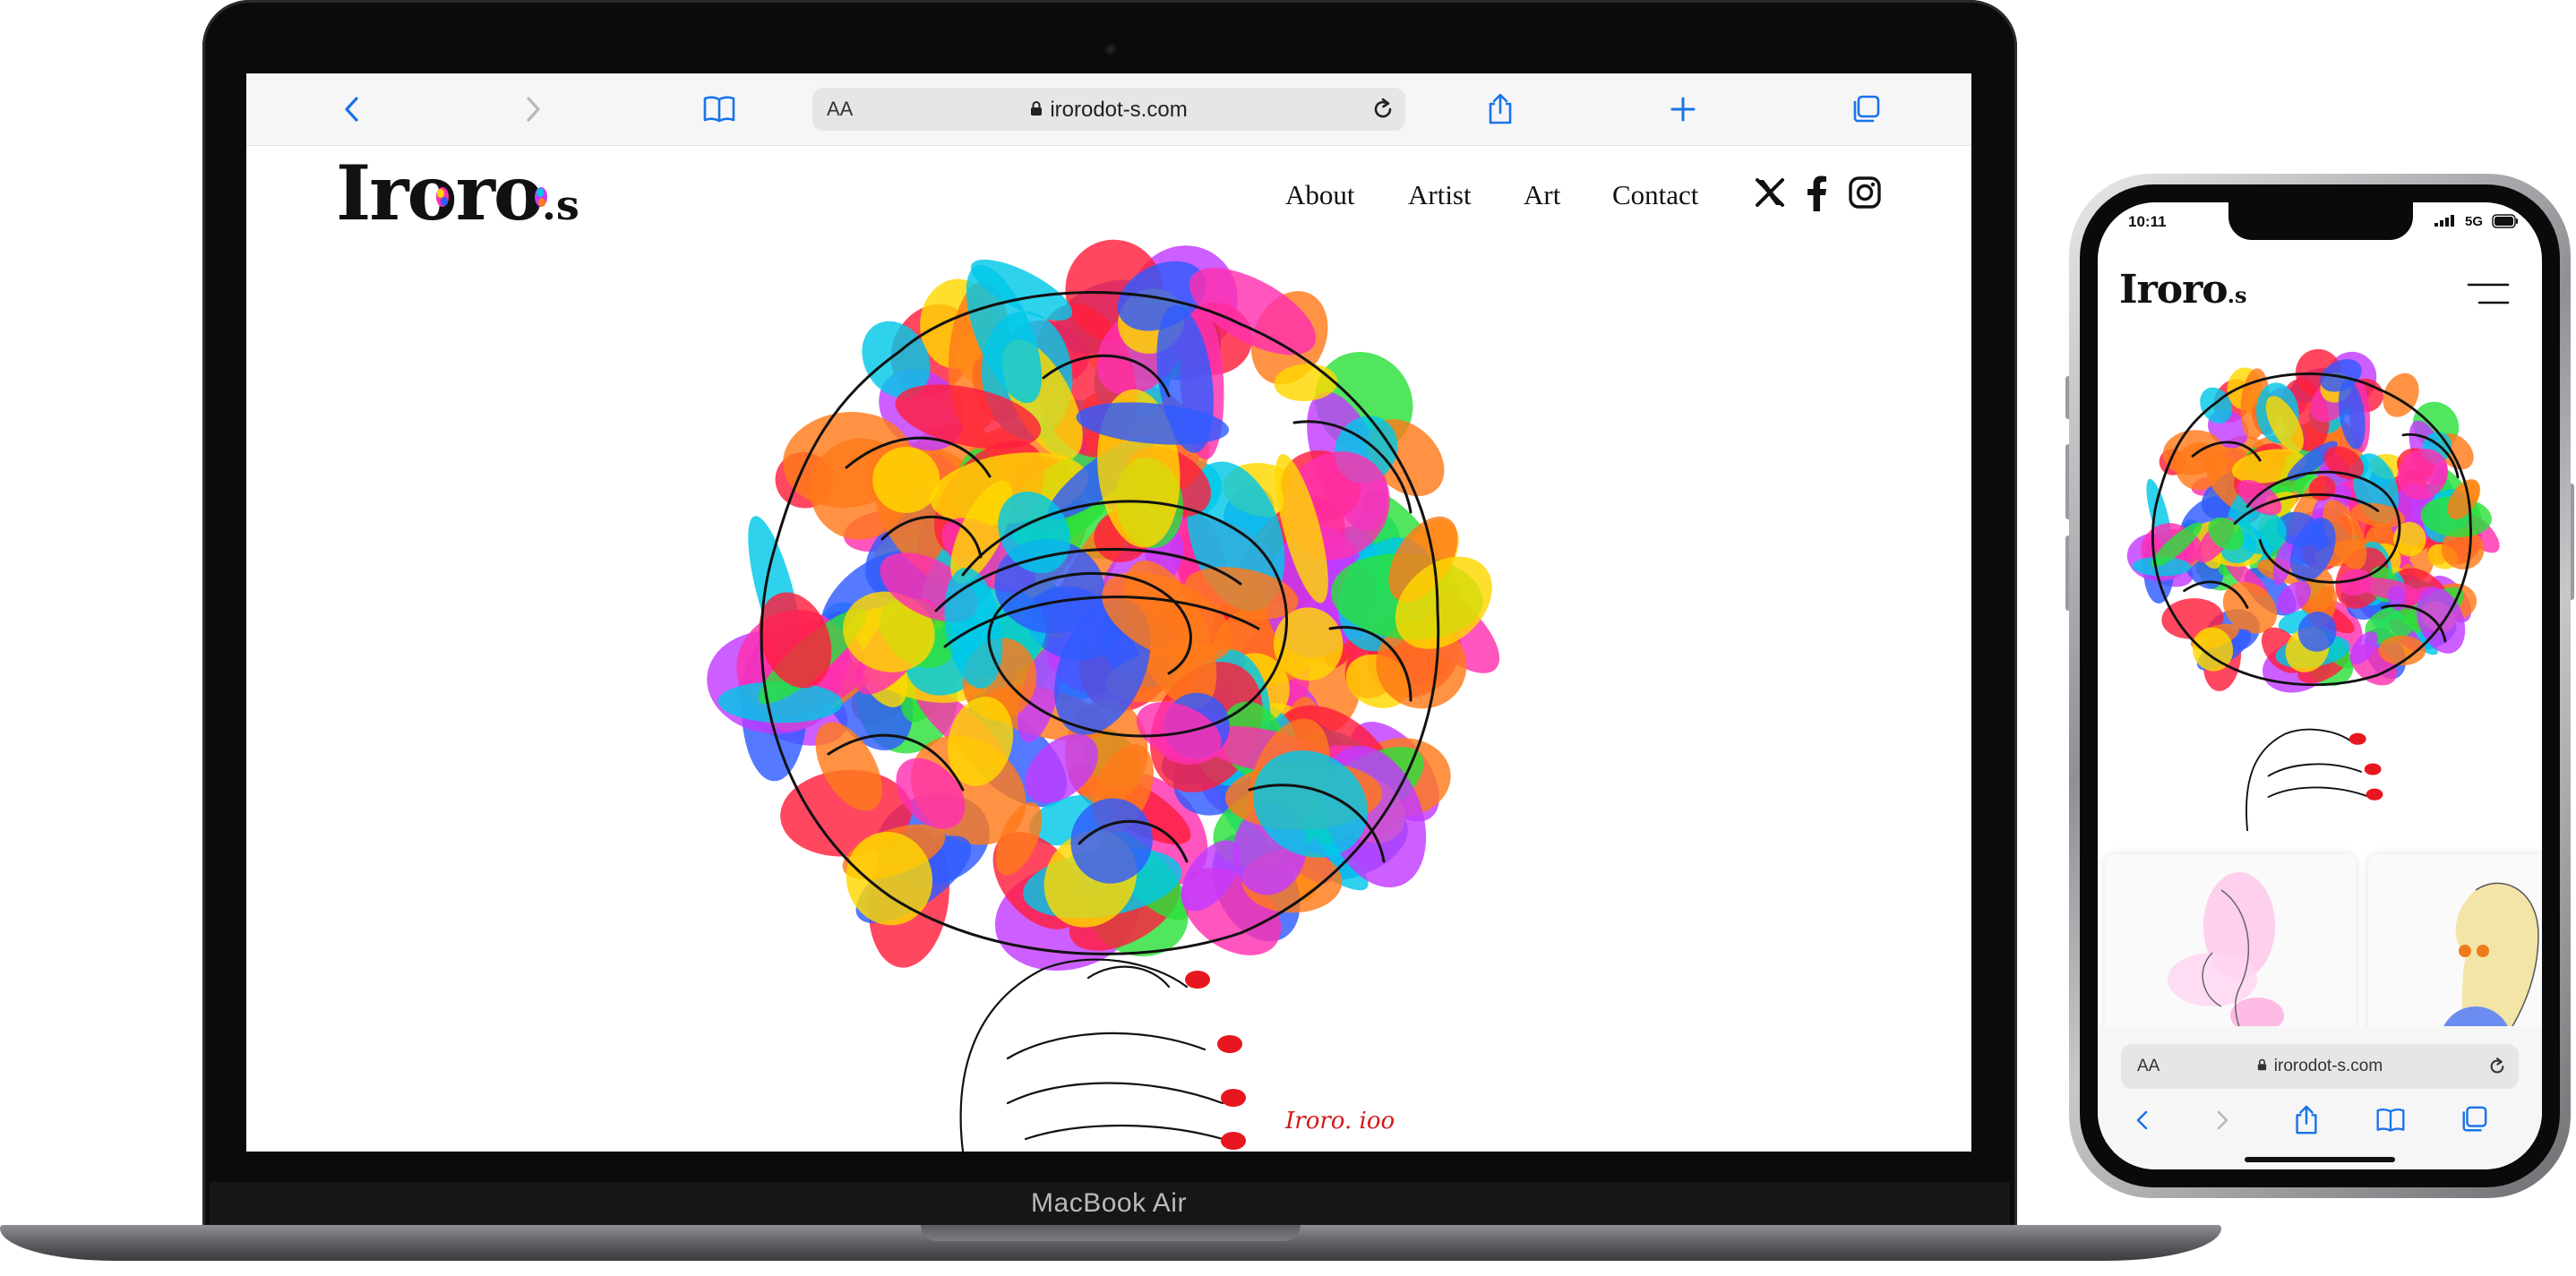  I want to click on mobile-url-display: irorodot-s.com, so click(2320, 1066).